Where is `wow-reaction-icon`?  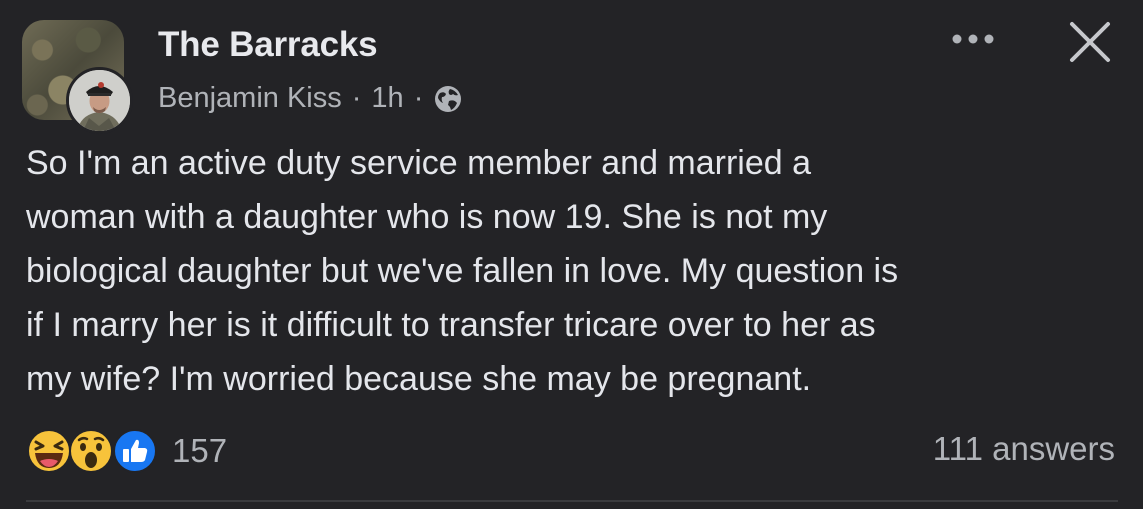
wow-reaction-icon is located at coordinates (91, 451).